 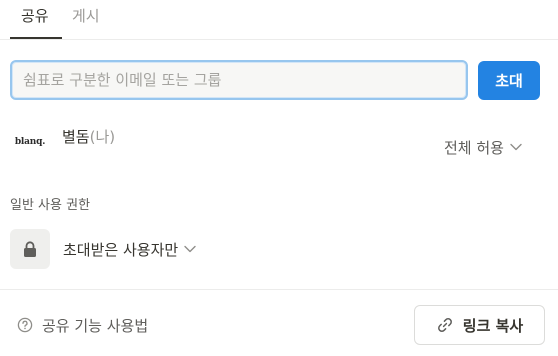 I want to click on invite-email-input, so click(x=239, y=80).